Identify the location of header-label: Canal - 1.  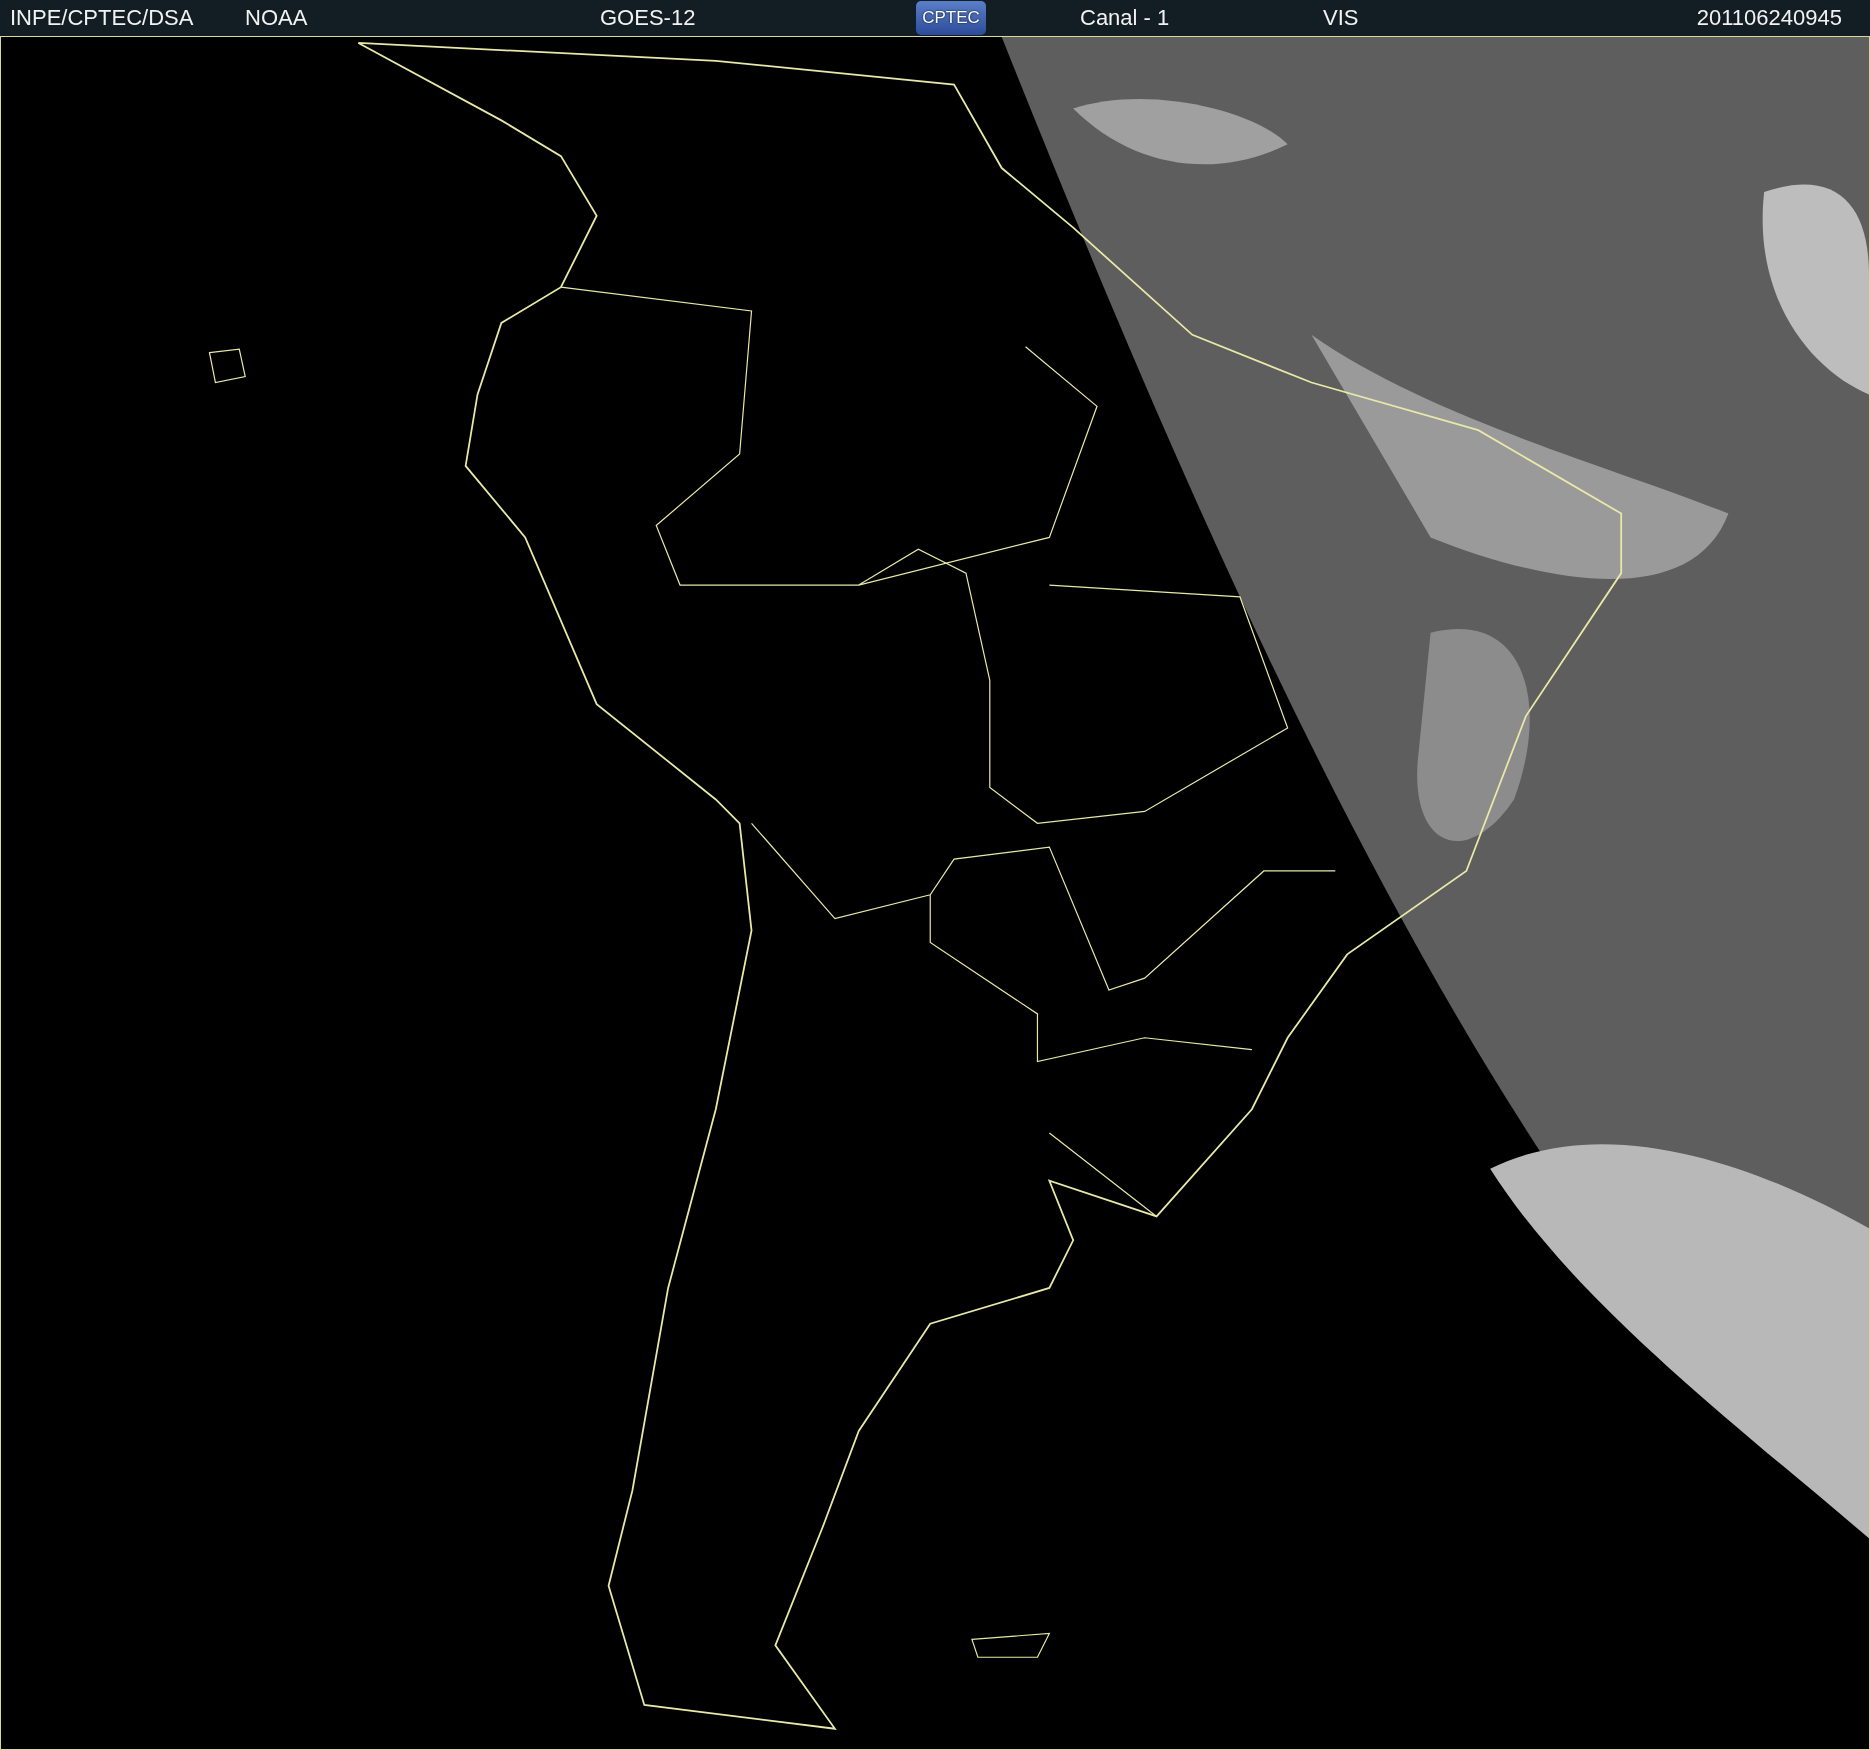
(1125, 18).